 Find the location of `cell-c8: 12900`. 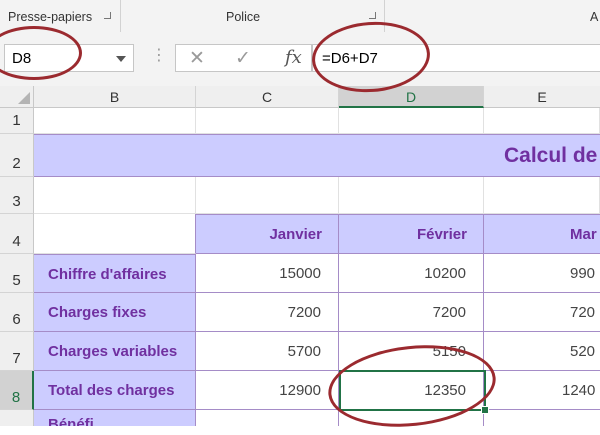

cell-c8: 12900 is located at coordinates (267, 390).